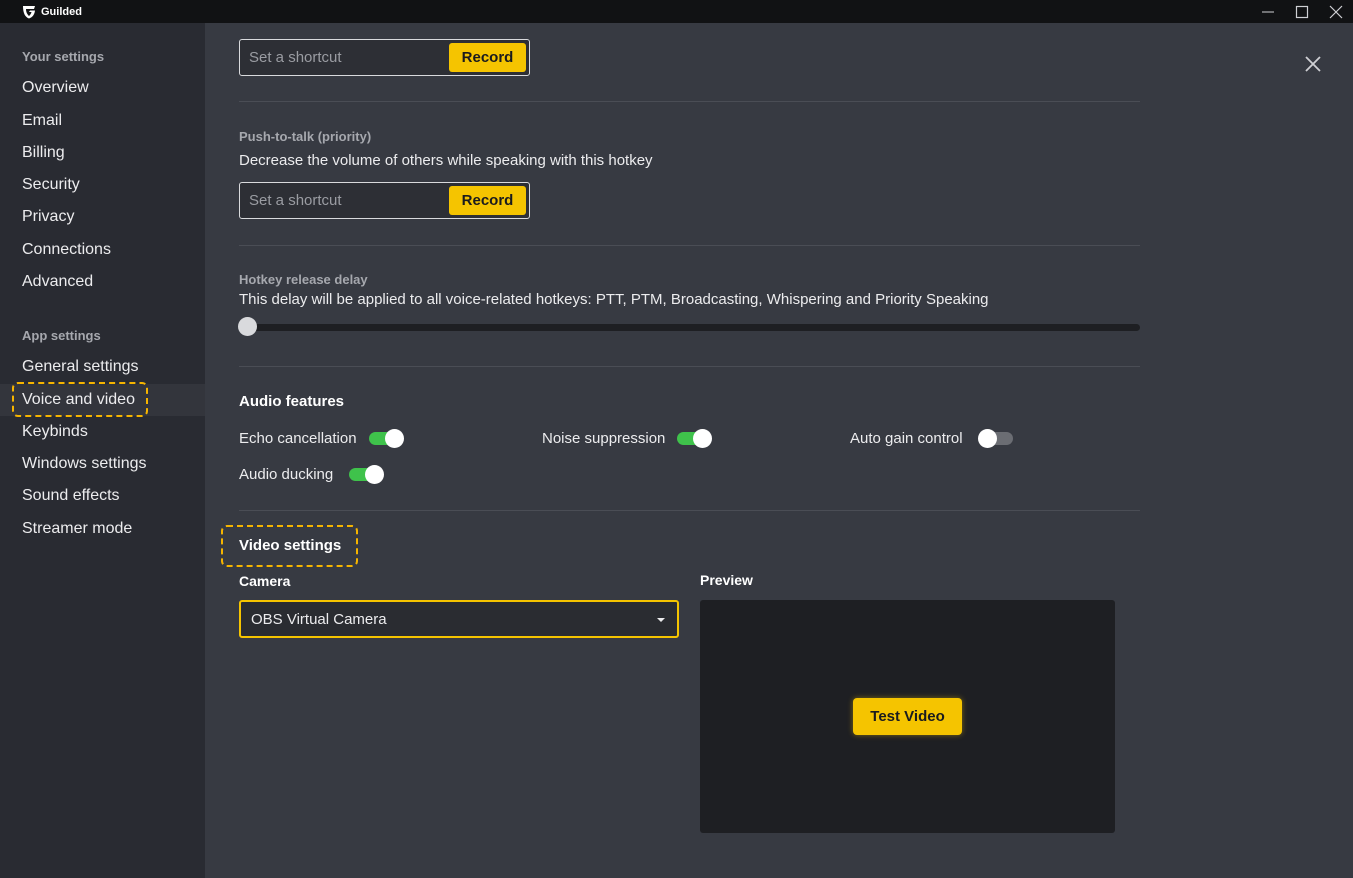  I want to click on window-close-icon, so click(1336, 11).